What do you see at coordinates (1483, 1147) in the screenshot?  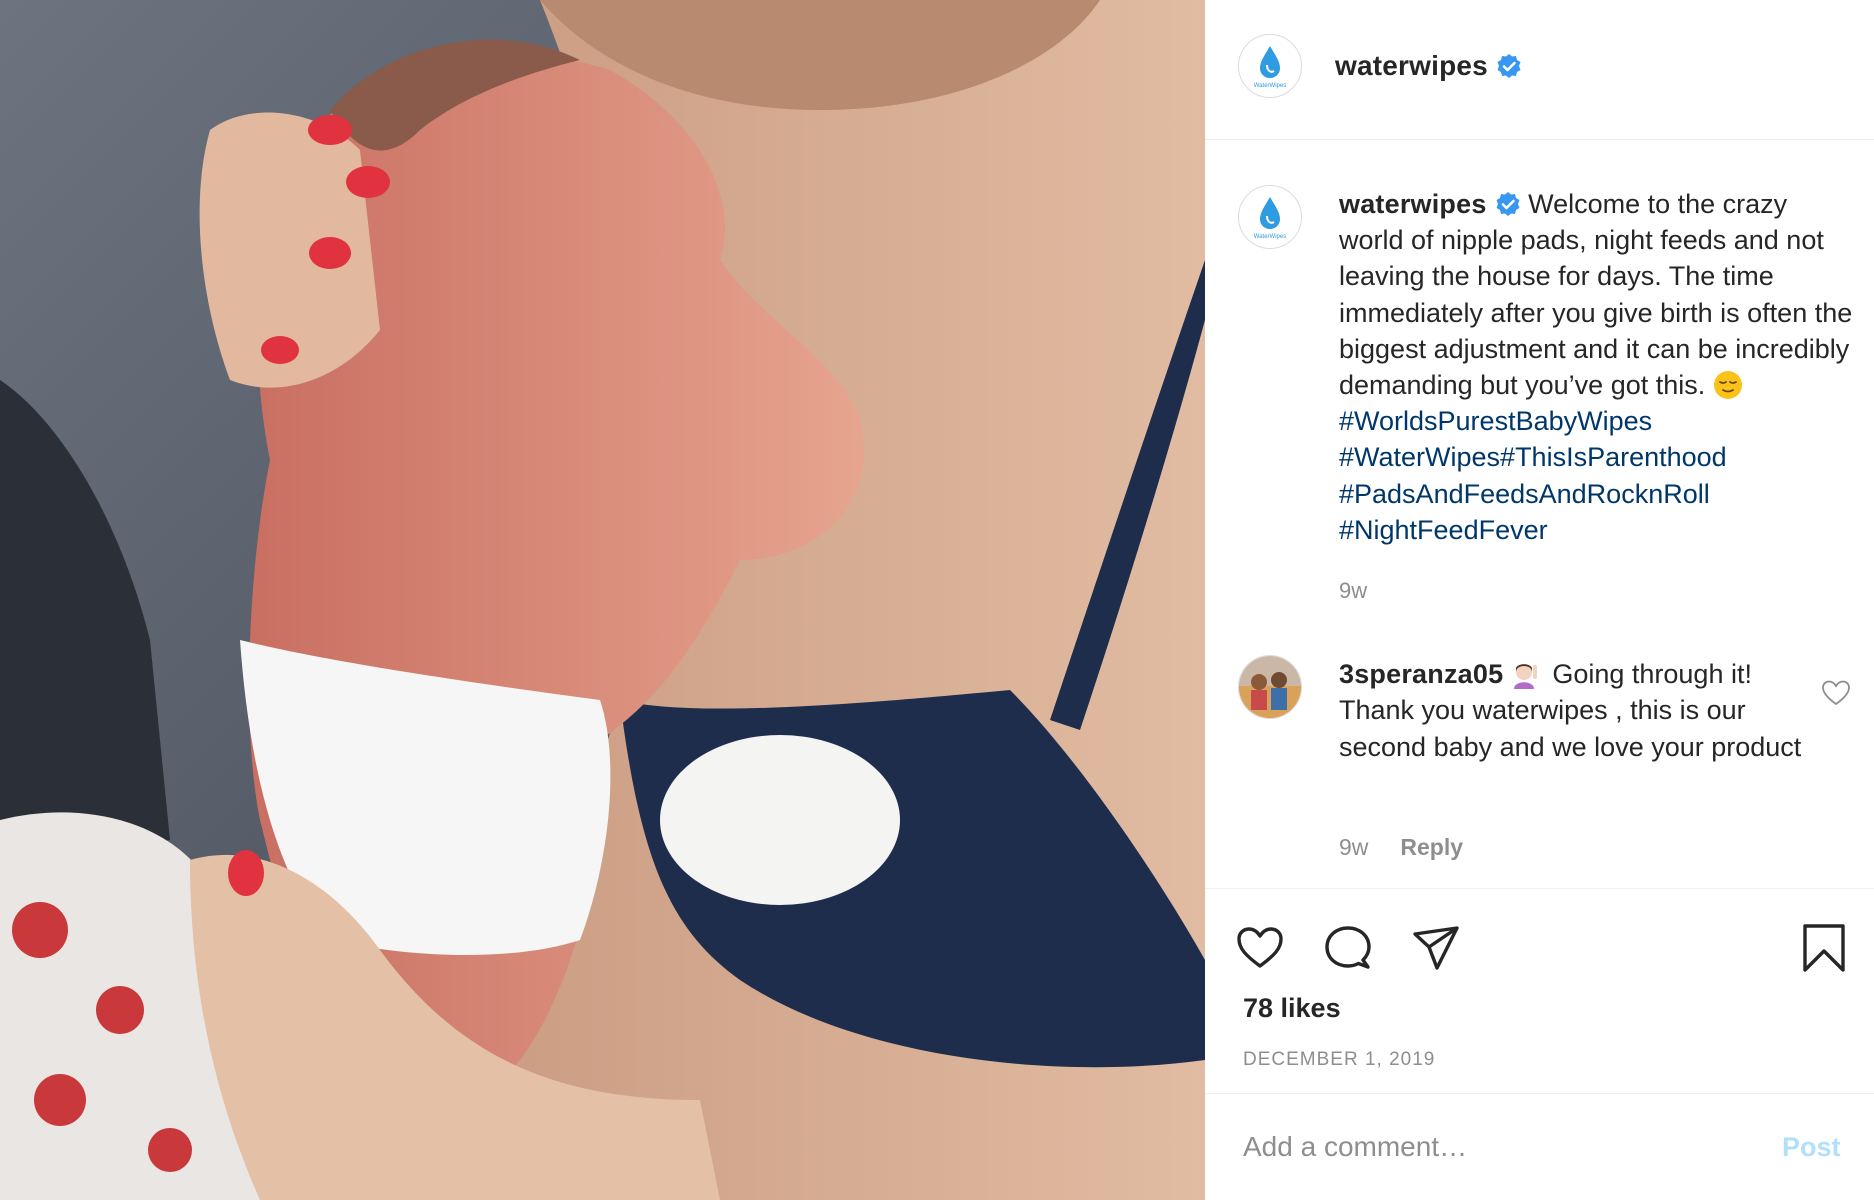 I see `comment-input` at bounding box center [1483, 1147].